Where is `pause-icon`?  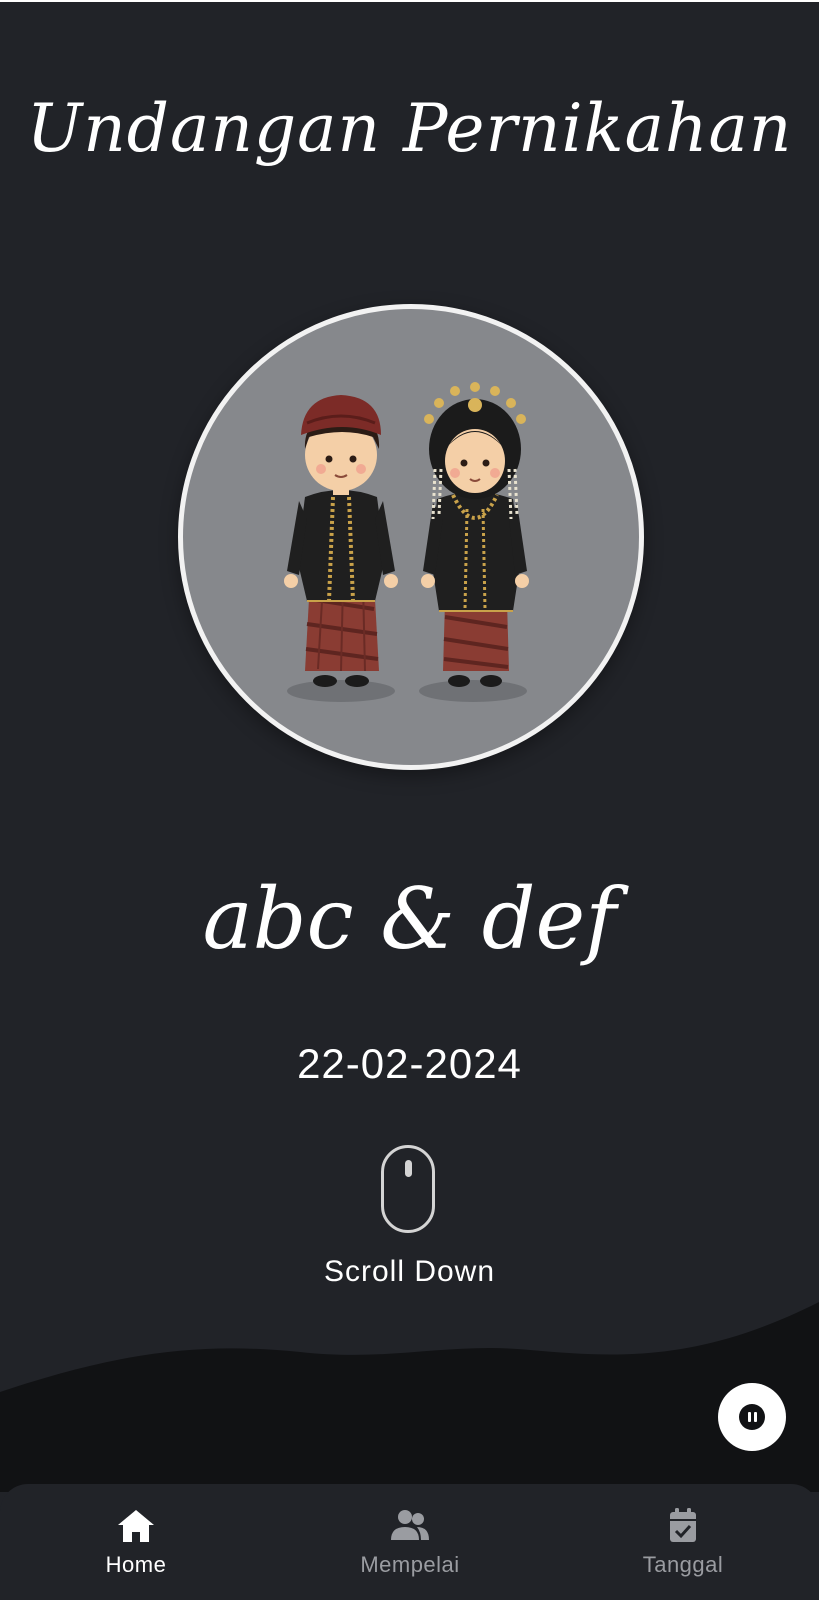
pause-icon is located at coordinates (752, 1417).